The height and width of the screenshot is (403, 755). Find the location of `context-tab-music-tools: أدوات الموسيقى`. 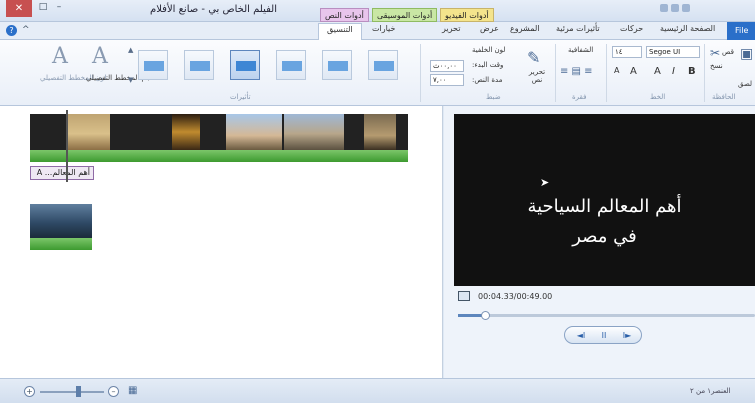

context-tab-music-tools: أدوات الموسيقى is located at coordinates (405, 15).